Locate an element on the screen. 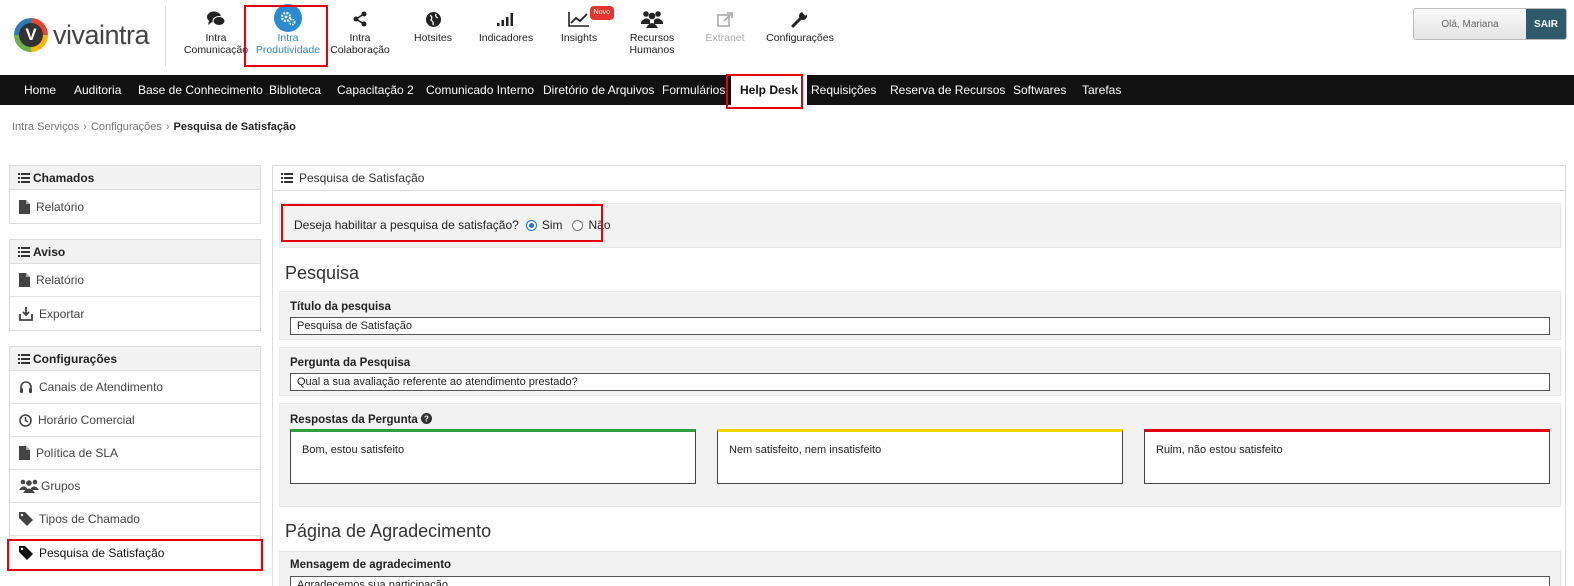 The width and height of the screenshot is (1574, 586). sidebar-item-label: Pesquisa de Satisfação is located at coordinates (102, 552).